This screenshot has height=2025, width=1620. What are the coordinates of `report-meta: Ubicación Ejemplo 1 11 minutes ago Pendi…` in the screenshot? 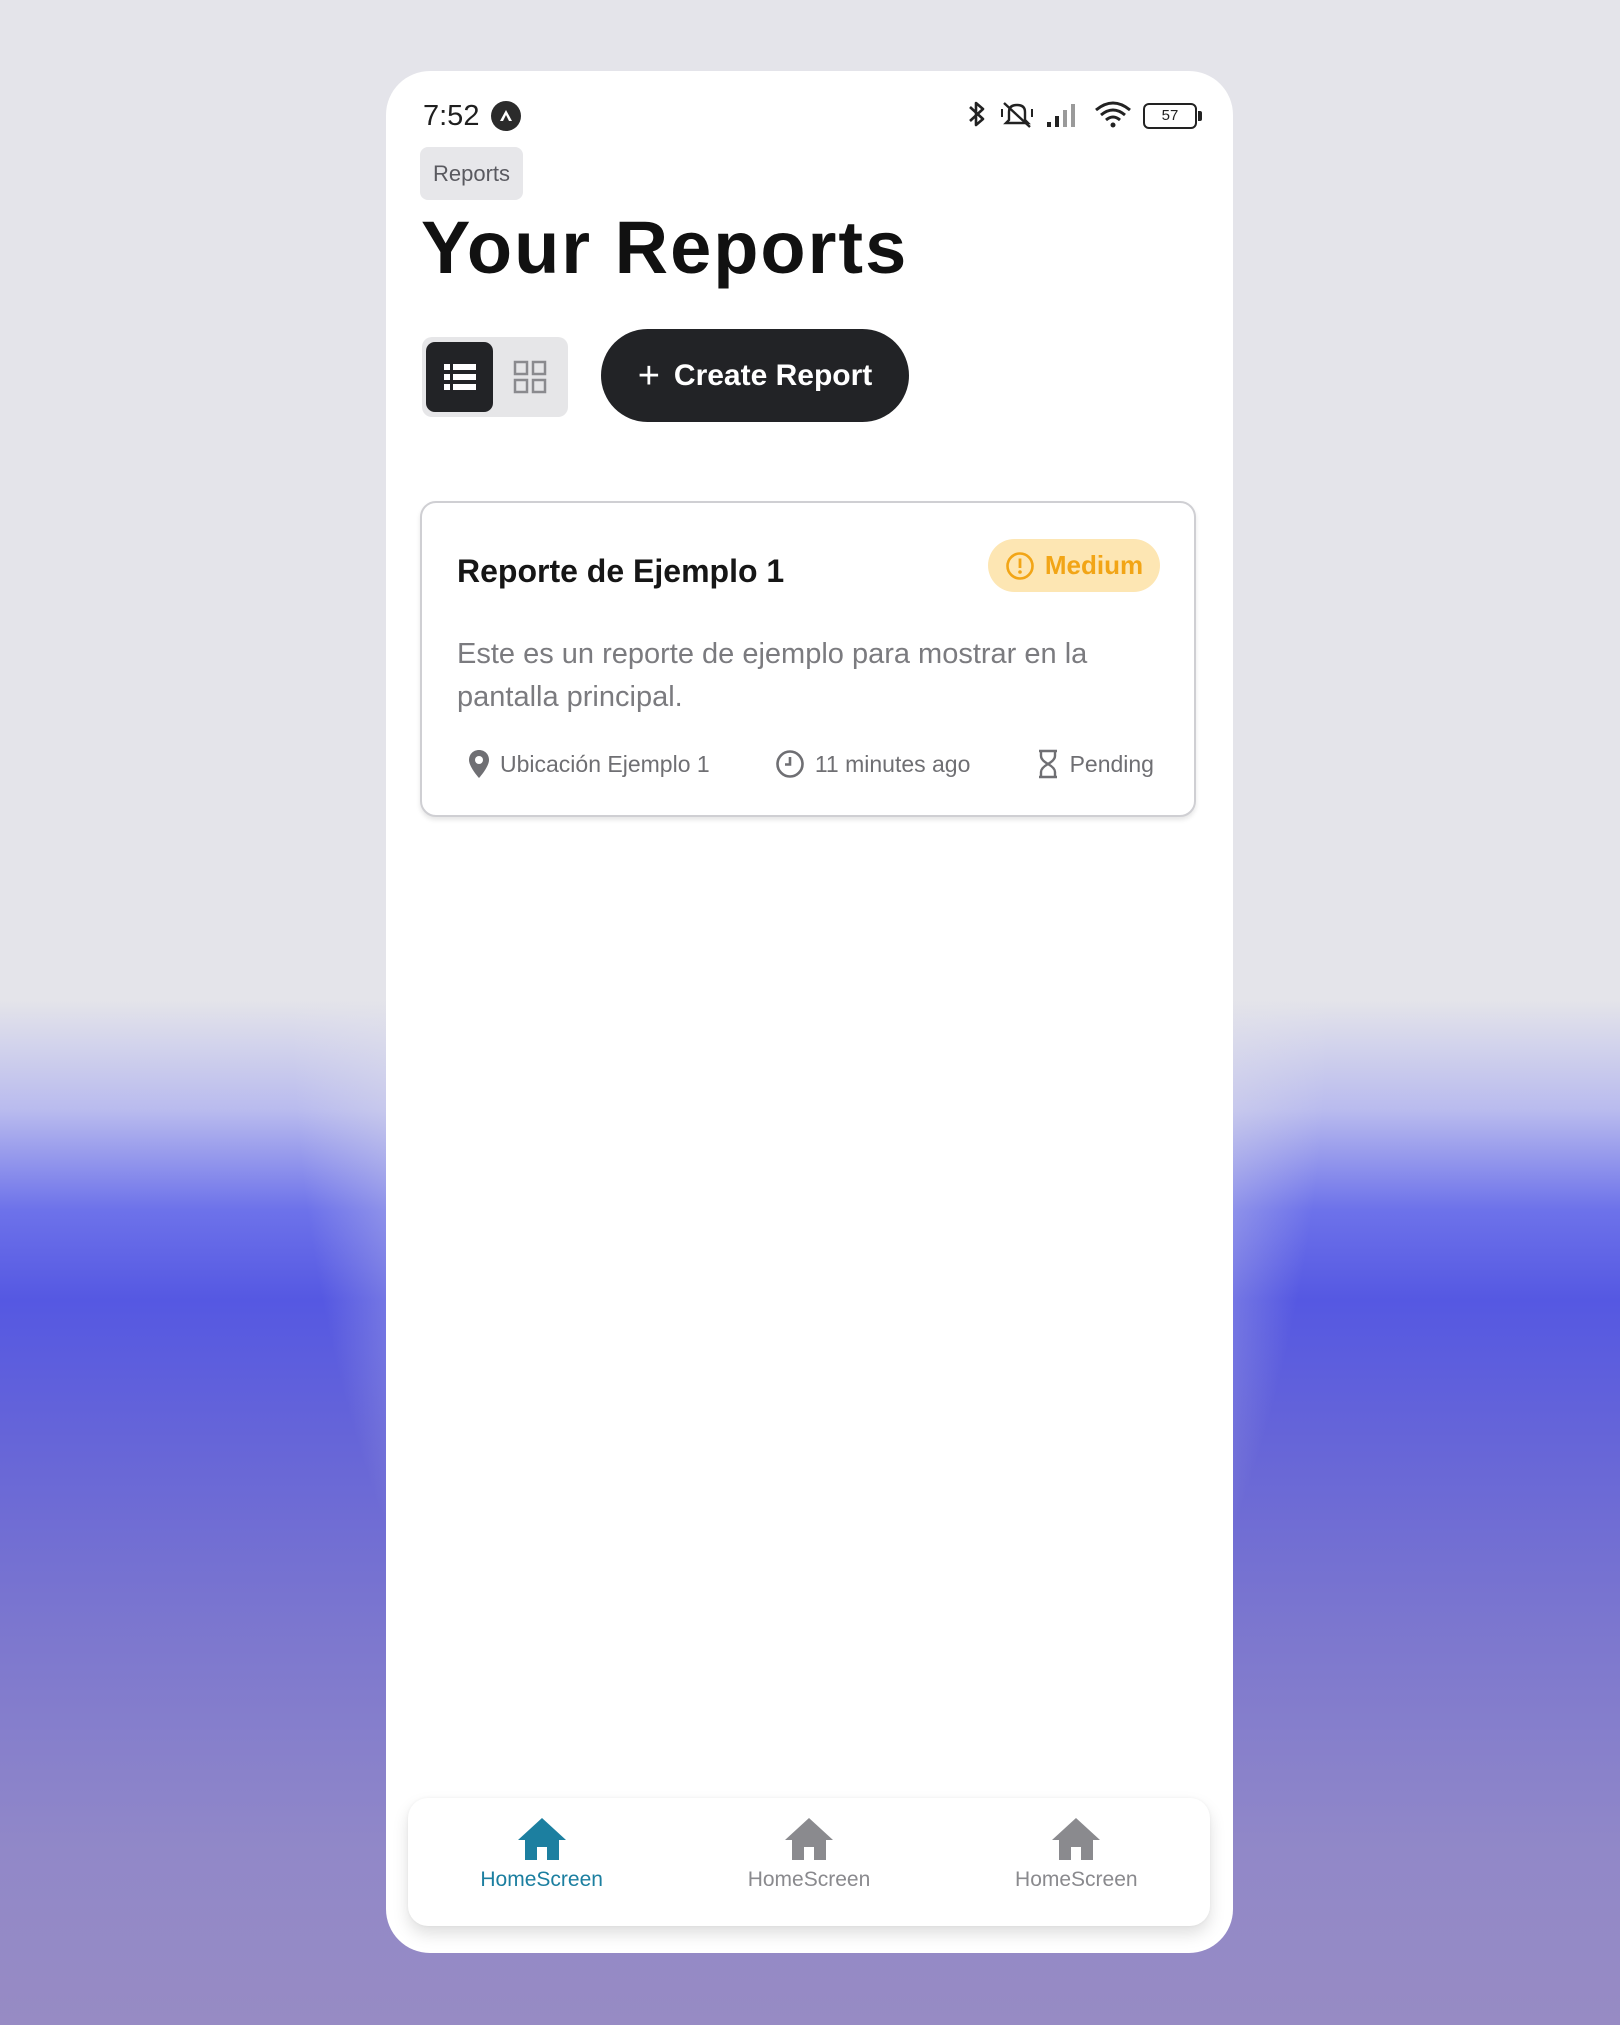 It's located at (811, 764).